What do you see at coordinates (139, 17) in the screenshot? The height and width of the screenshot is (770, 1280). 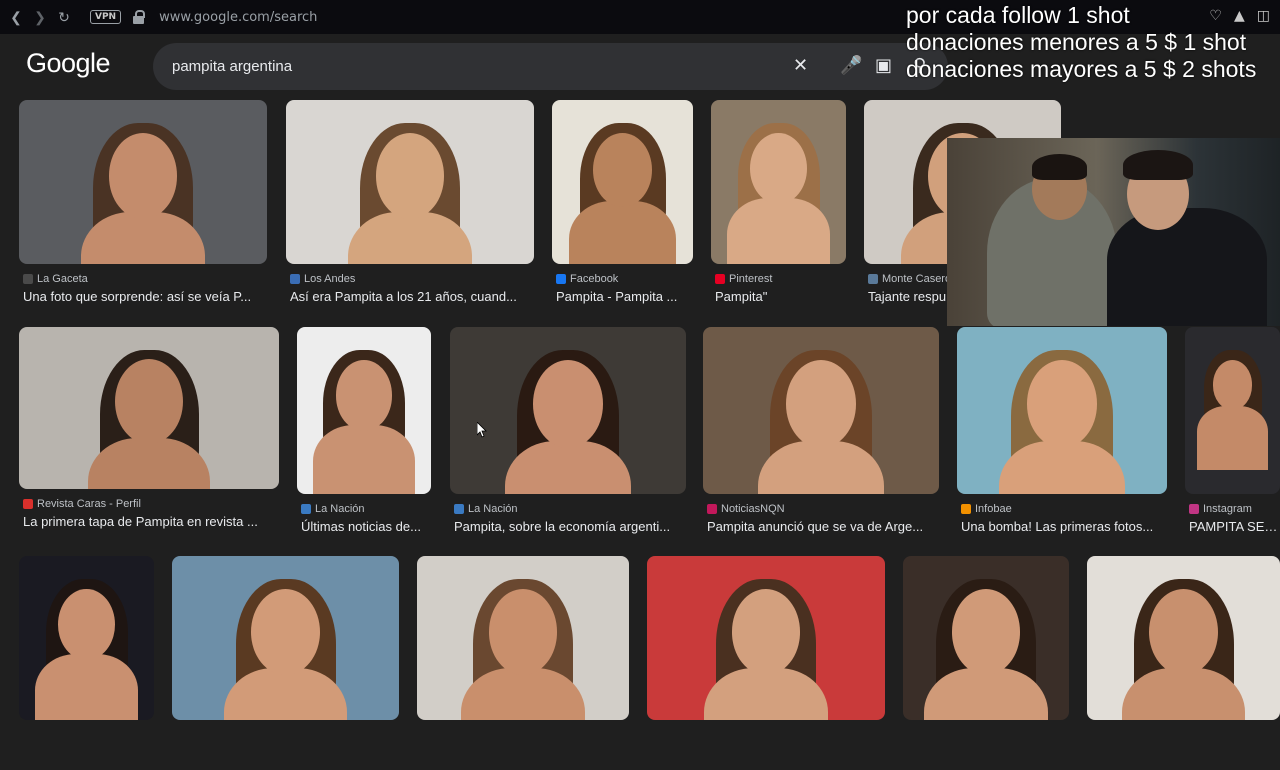 I see `lock-icon` at bounding box center [139, 17].